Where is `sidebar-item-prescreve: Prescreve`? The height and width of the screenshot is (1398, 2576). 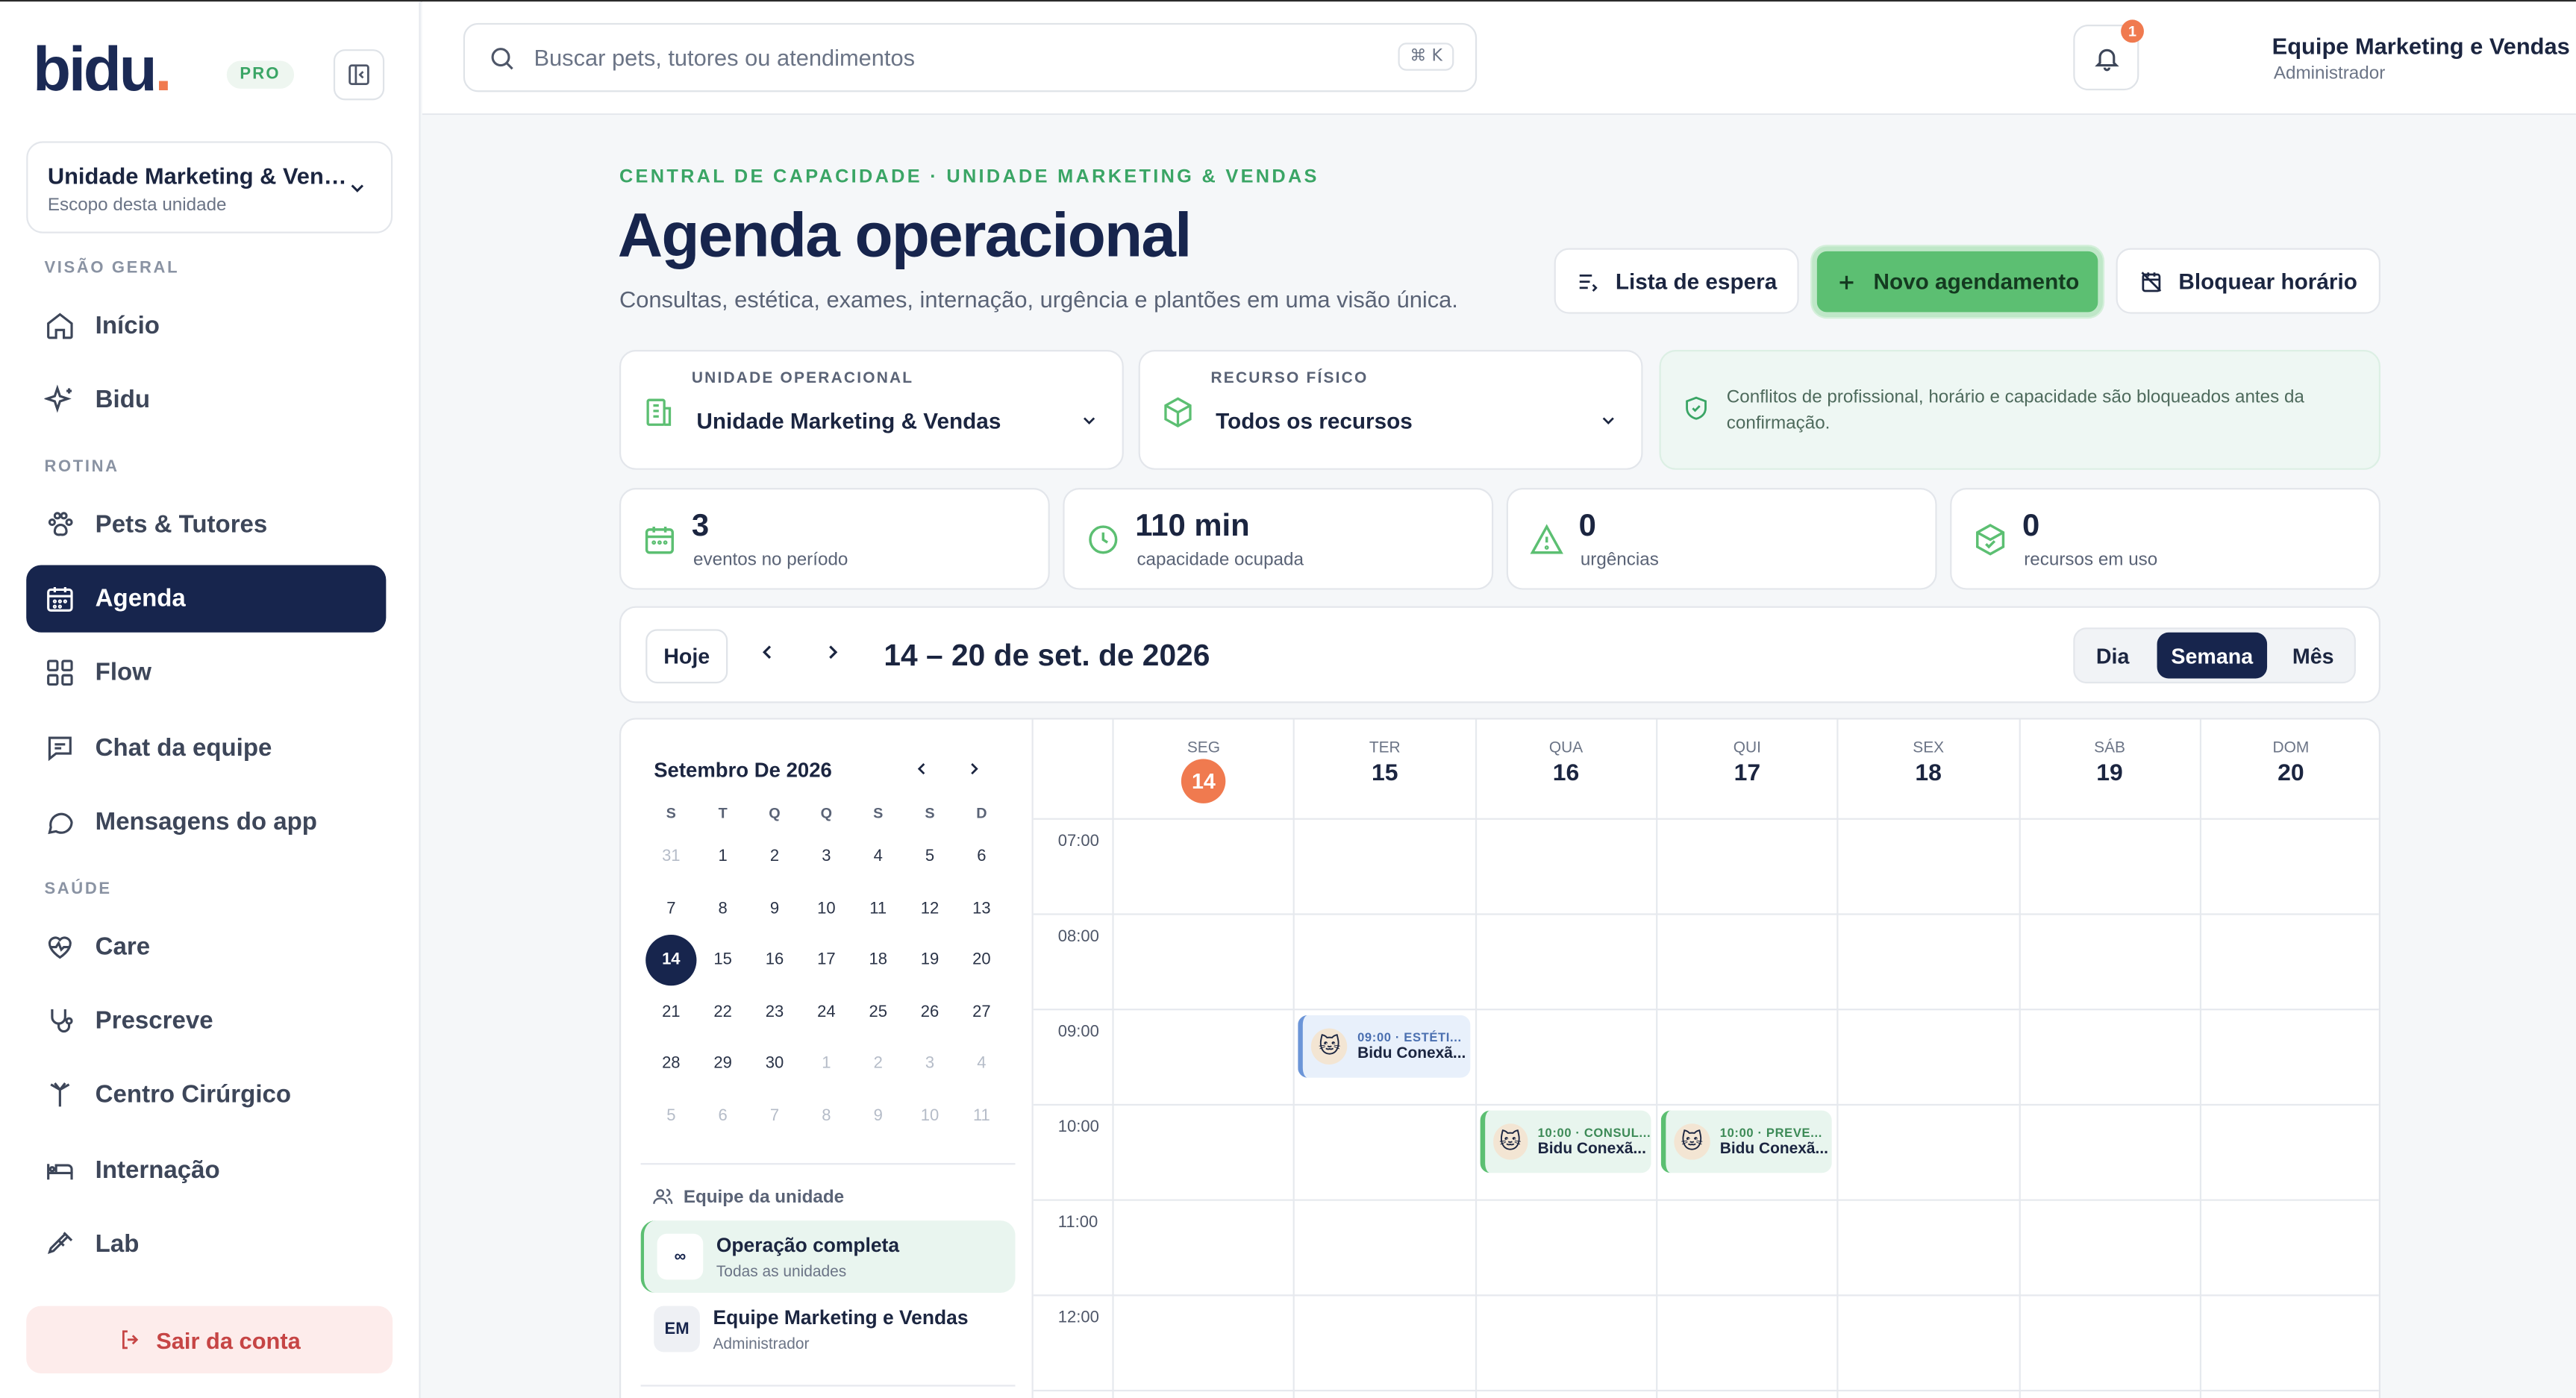 sidebar-item-prescreve: Prescreve is located at coordinates (206, 1020).